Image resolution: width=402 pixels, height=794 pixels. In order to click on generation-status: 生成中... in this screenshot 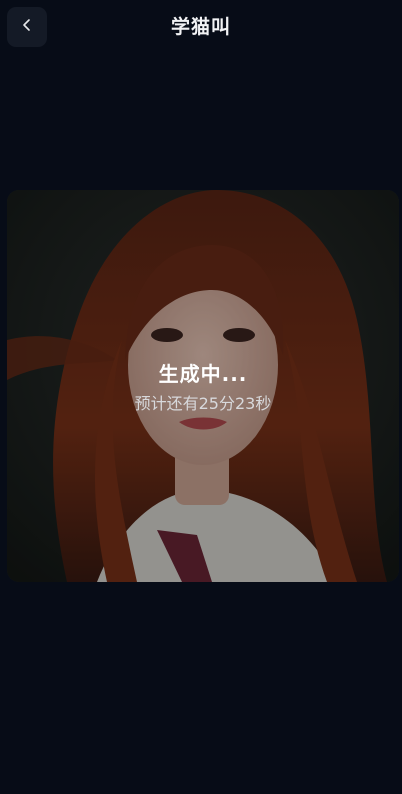, I will do `click(203, 374)`.